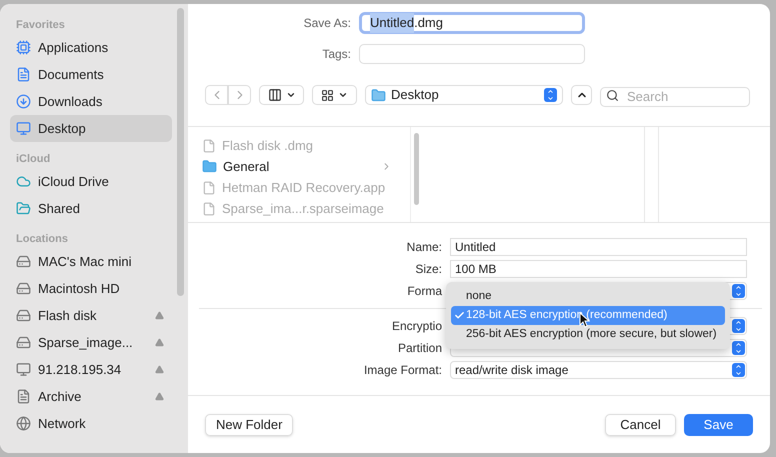 Image resolution: width=776 pixels, height=457 pixels. I want to click on sidebar-item: Network, so click(91, 423).